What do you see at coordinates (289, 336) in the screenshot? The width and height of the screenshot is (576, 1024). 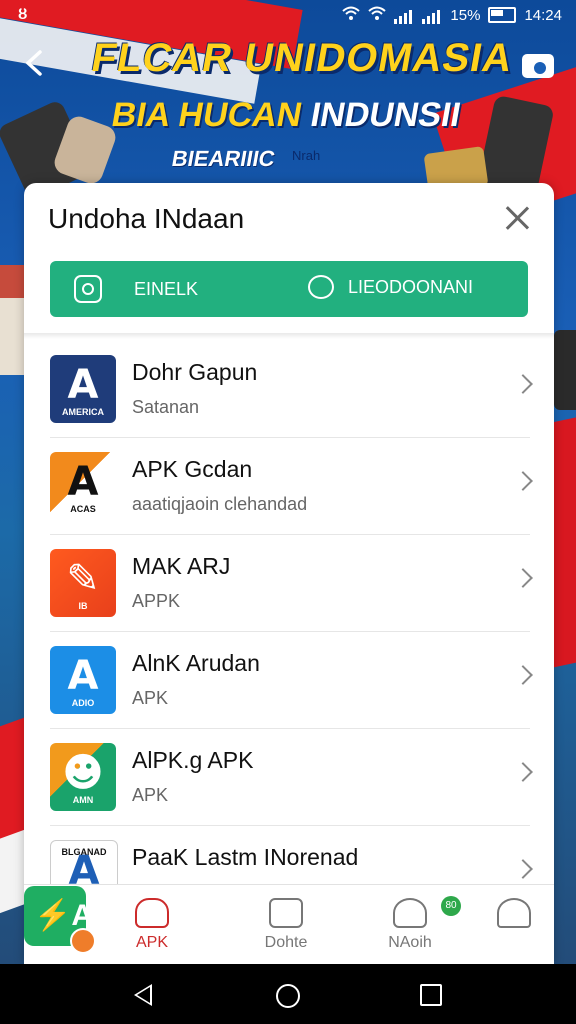 I see `section-divider` at bounding box center [289, 336].